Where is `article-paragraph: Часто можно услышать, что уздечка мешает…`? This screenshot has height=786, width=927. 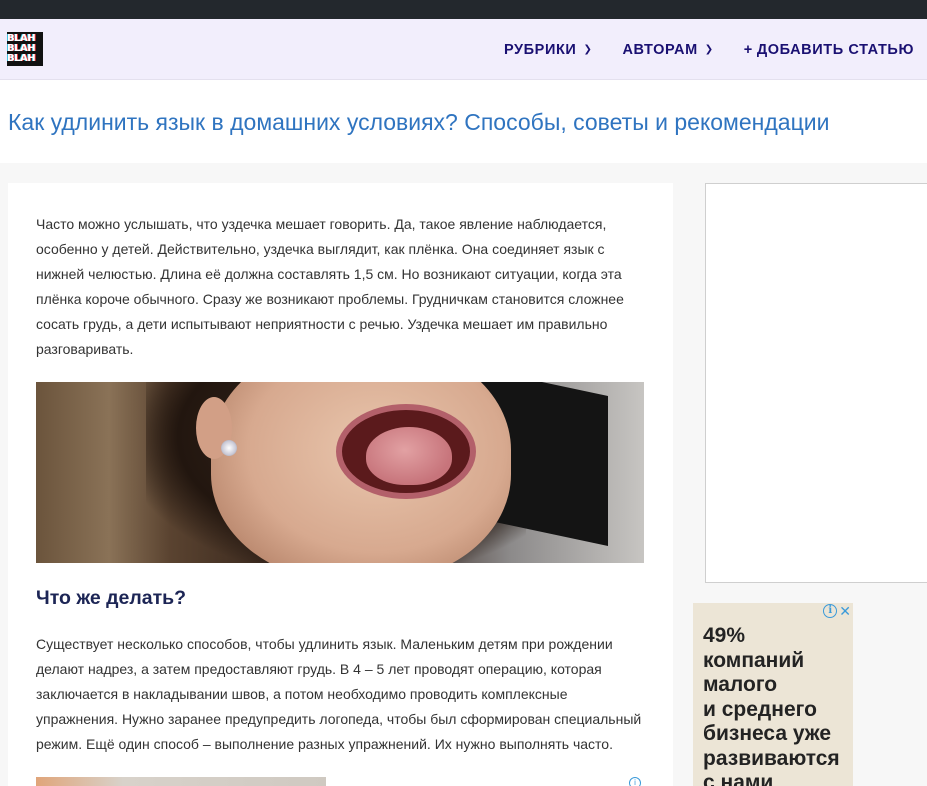
article-paragraph: Часто можно услышать, что уздечка мешает… is located at coordinates (330, 286).